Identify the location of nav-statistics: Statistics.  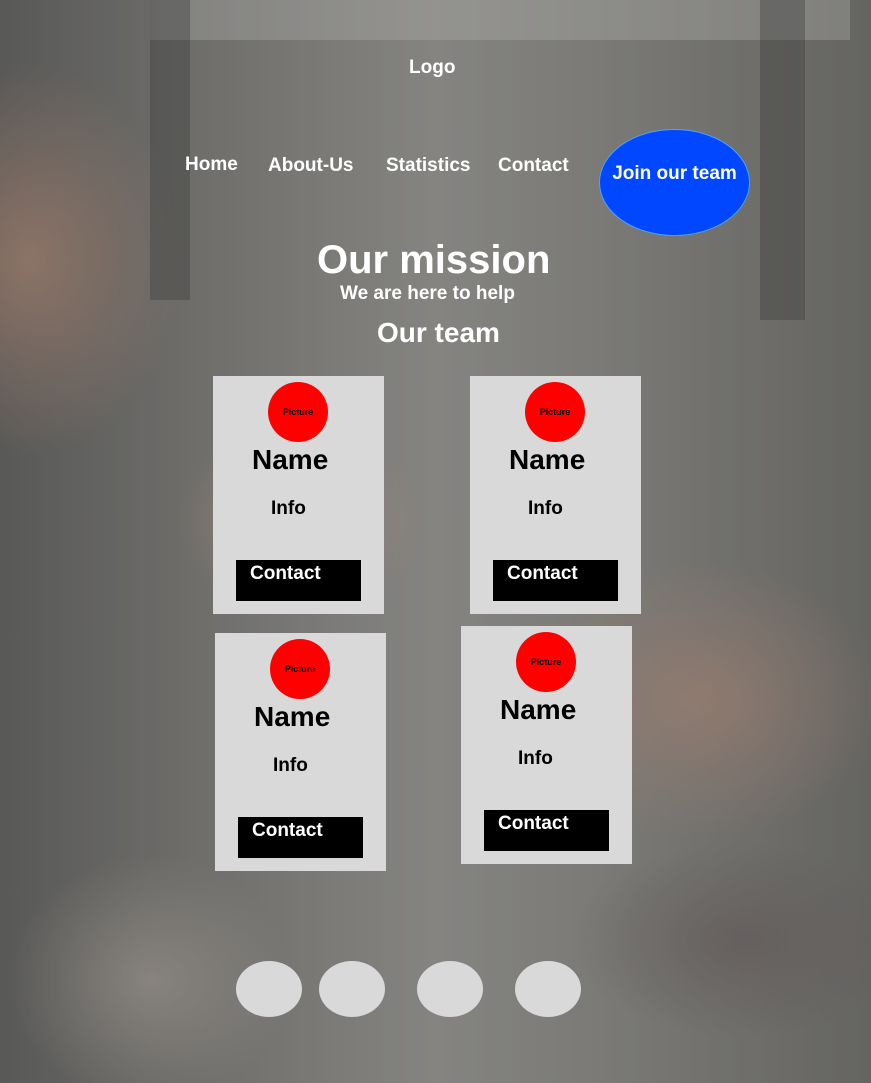
(428, 166).